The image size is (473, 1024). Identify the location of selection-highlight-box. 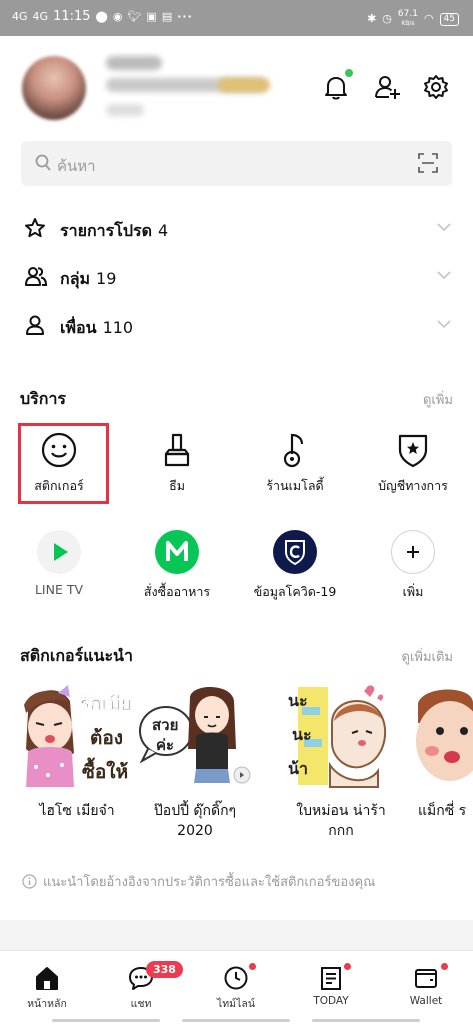
(63, 463).